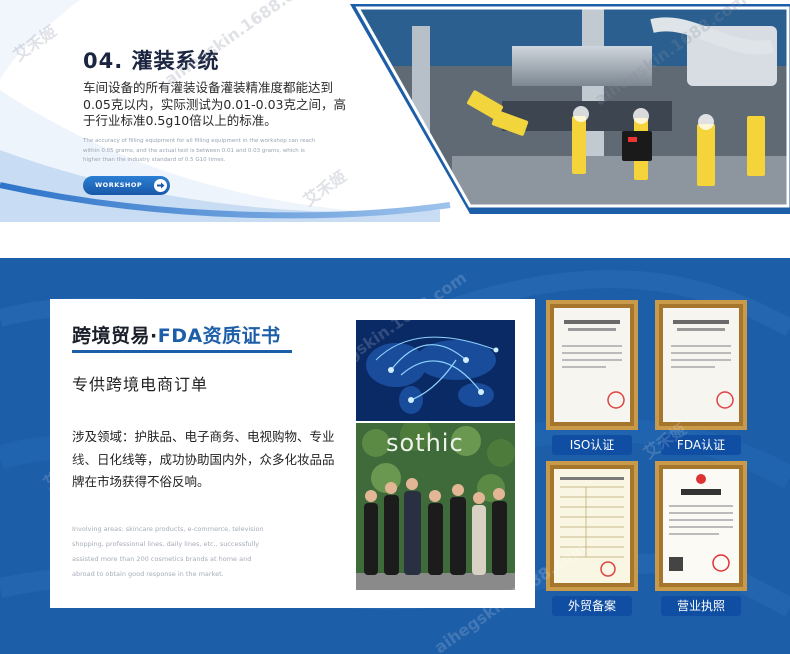 Image resolution: width=790 pixels, height=654 pixels. What do you see at coordinates (119, 185) in the screenshot?
I see `workshop-button-label: WORKSHOP` at bounding box center [119, 185].